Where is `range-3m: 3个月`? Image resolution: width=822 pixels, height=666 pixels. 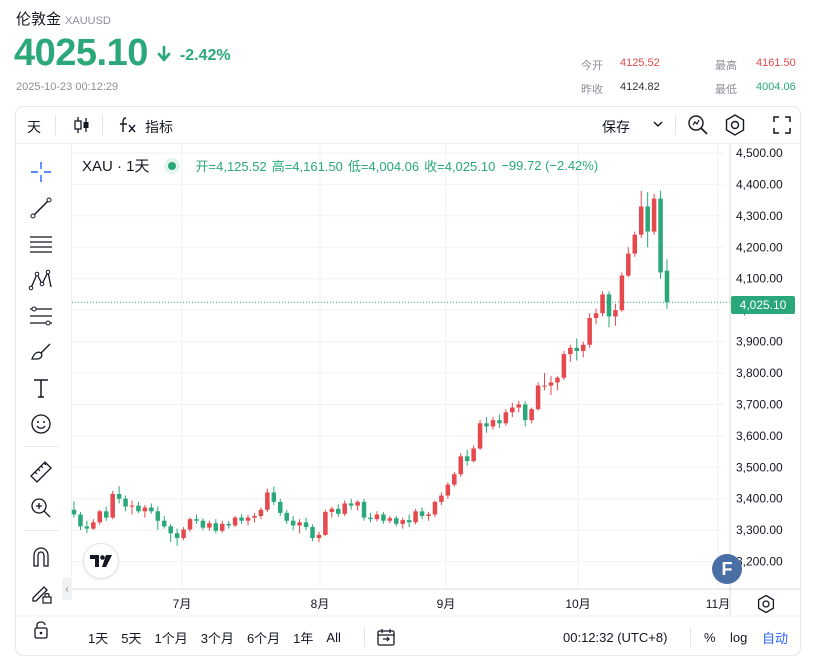 range-3m: 3个月 is located at coordinates (217, 637).